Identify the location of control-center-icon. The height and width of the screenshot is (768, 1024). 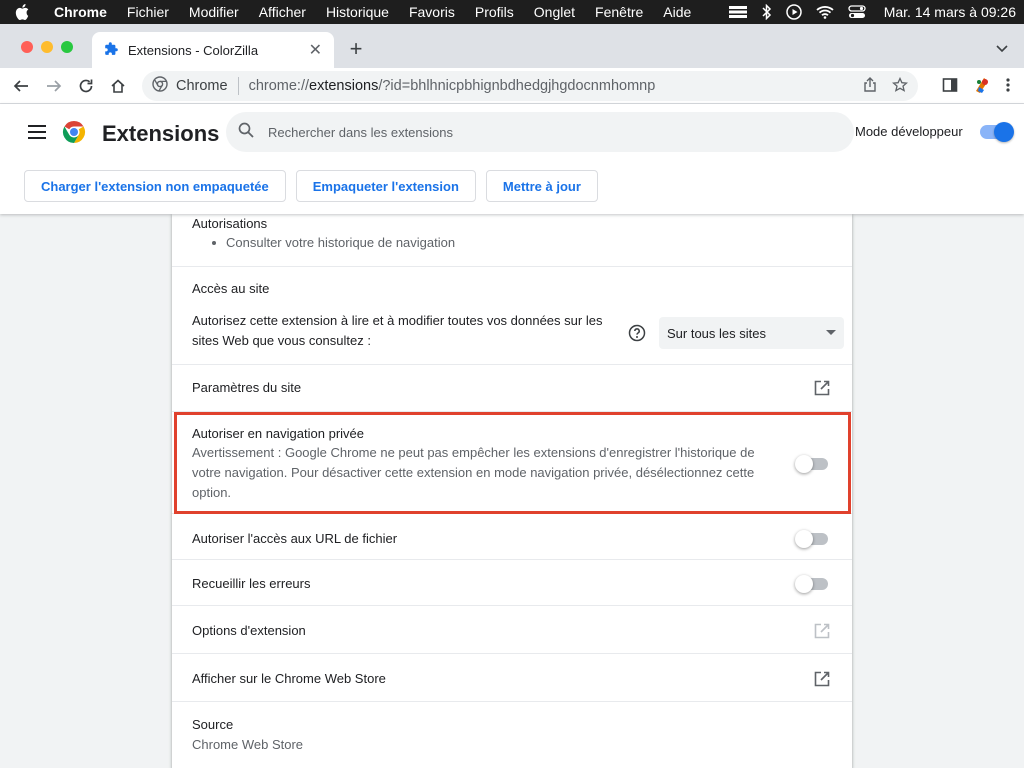
(857, 12).